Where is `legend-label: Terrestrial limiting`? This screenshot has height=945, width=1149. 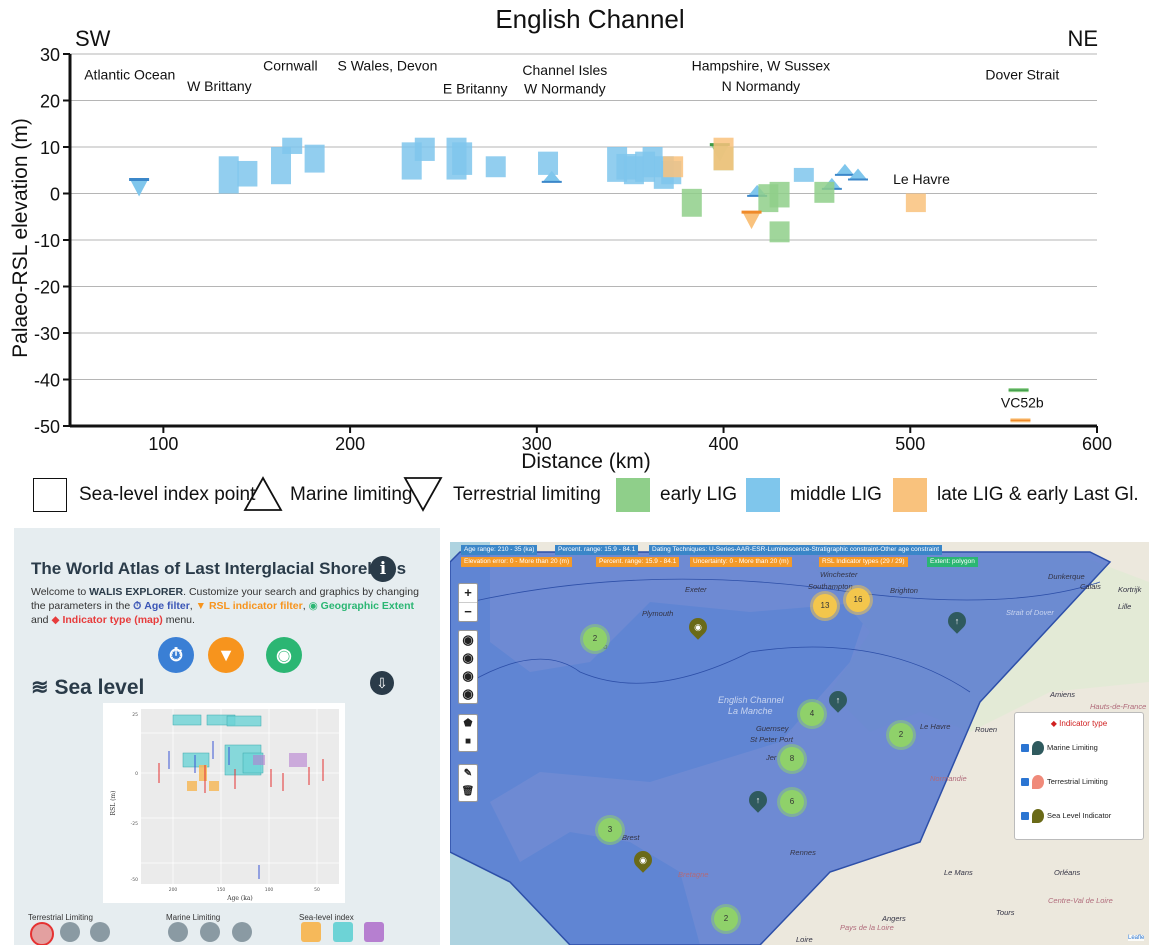
legend-label: Terrestrial limiting is located at coordinates (527, 494).